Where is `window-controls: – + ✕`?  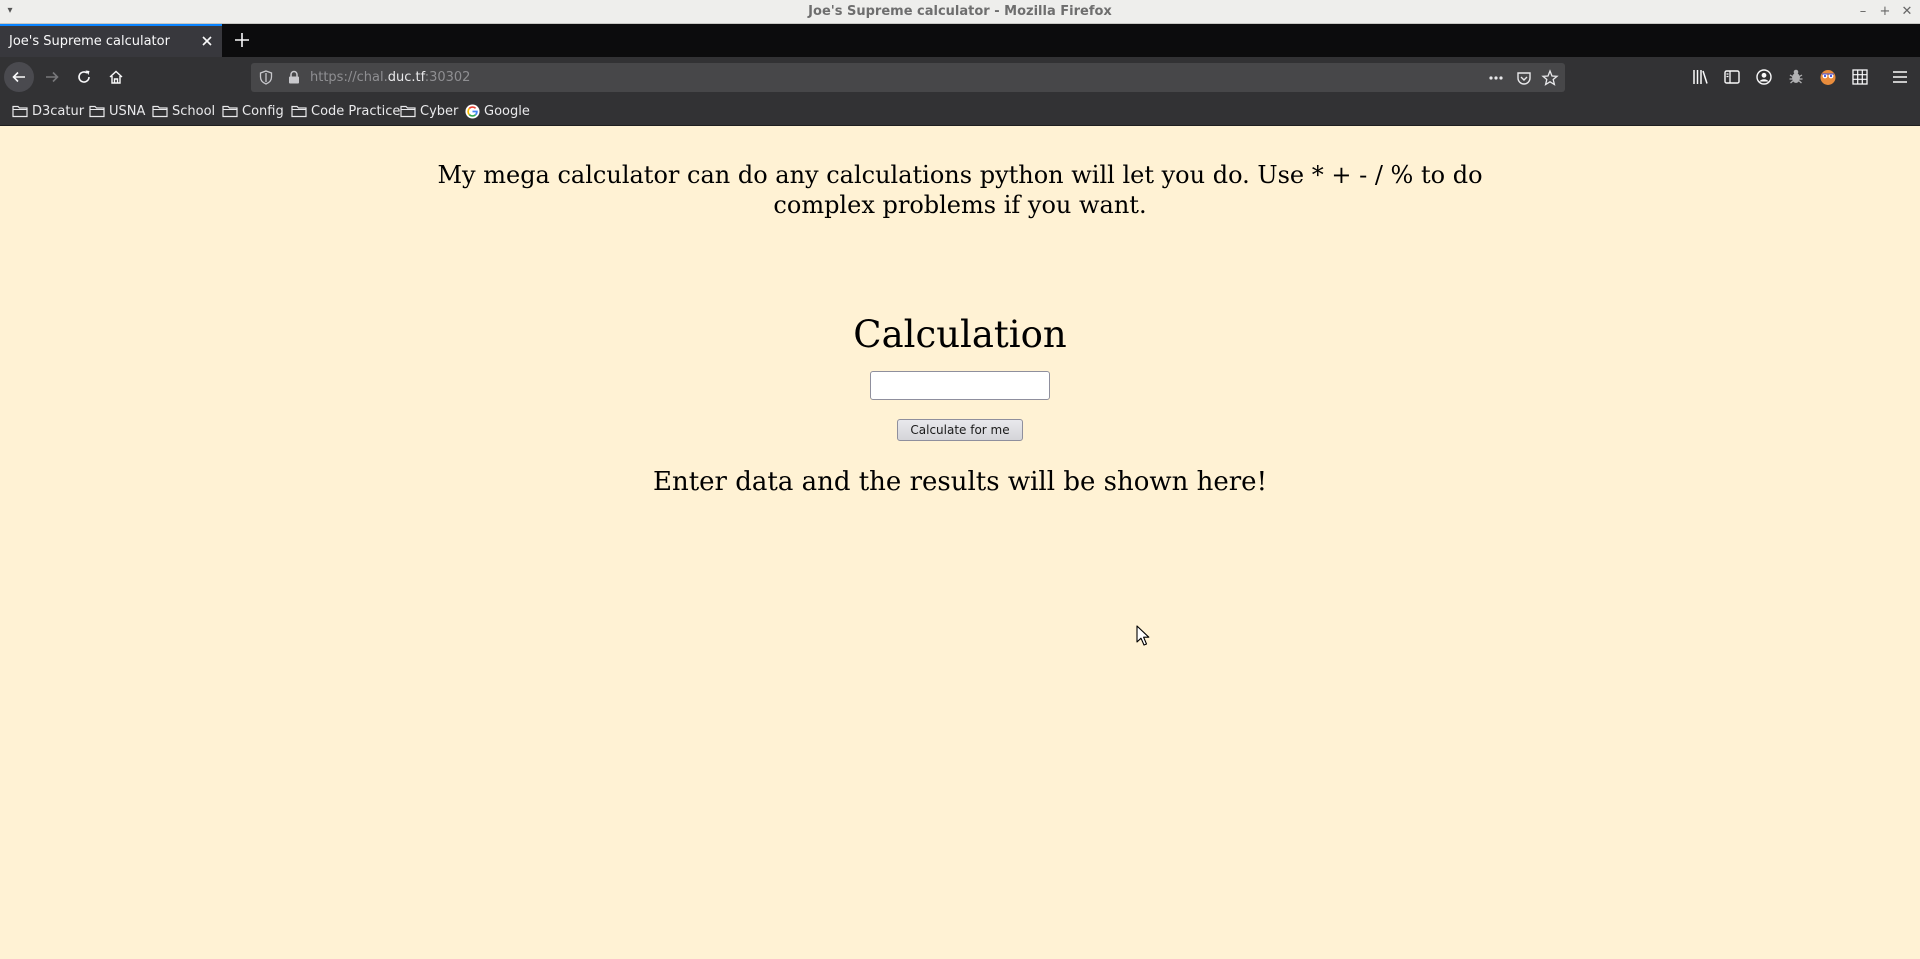 window-controls: – + ✕ is located at coordinates (1885, 12).